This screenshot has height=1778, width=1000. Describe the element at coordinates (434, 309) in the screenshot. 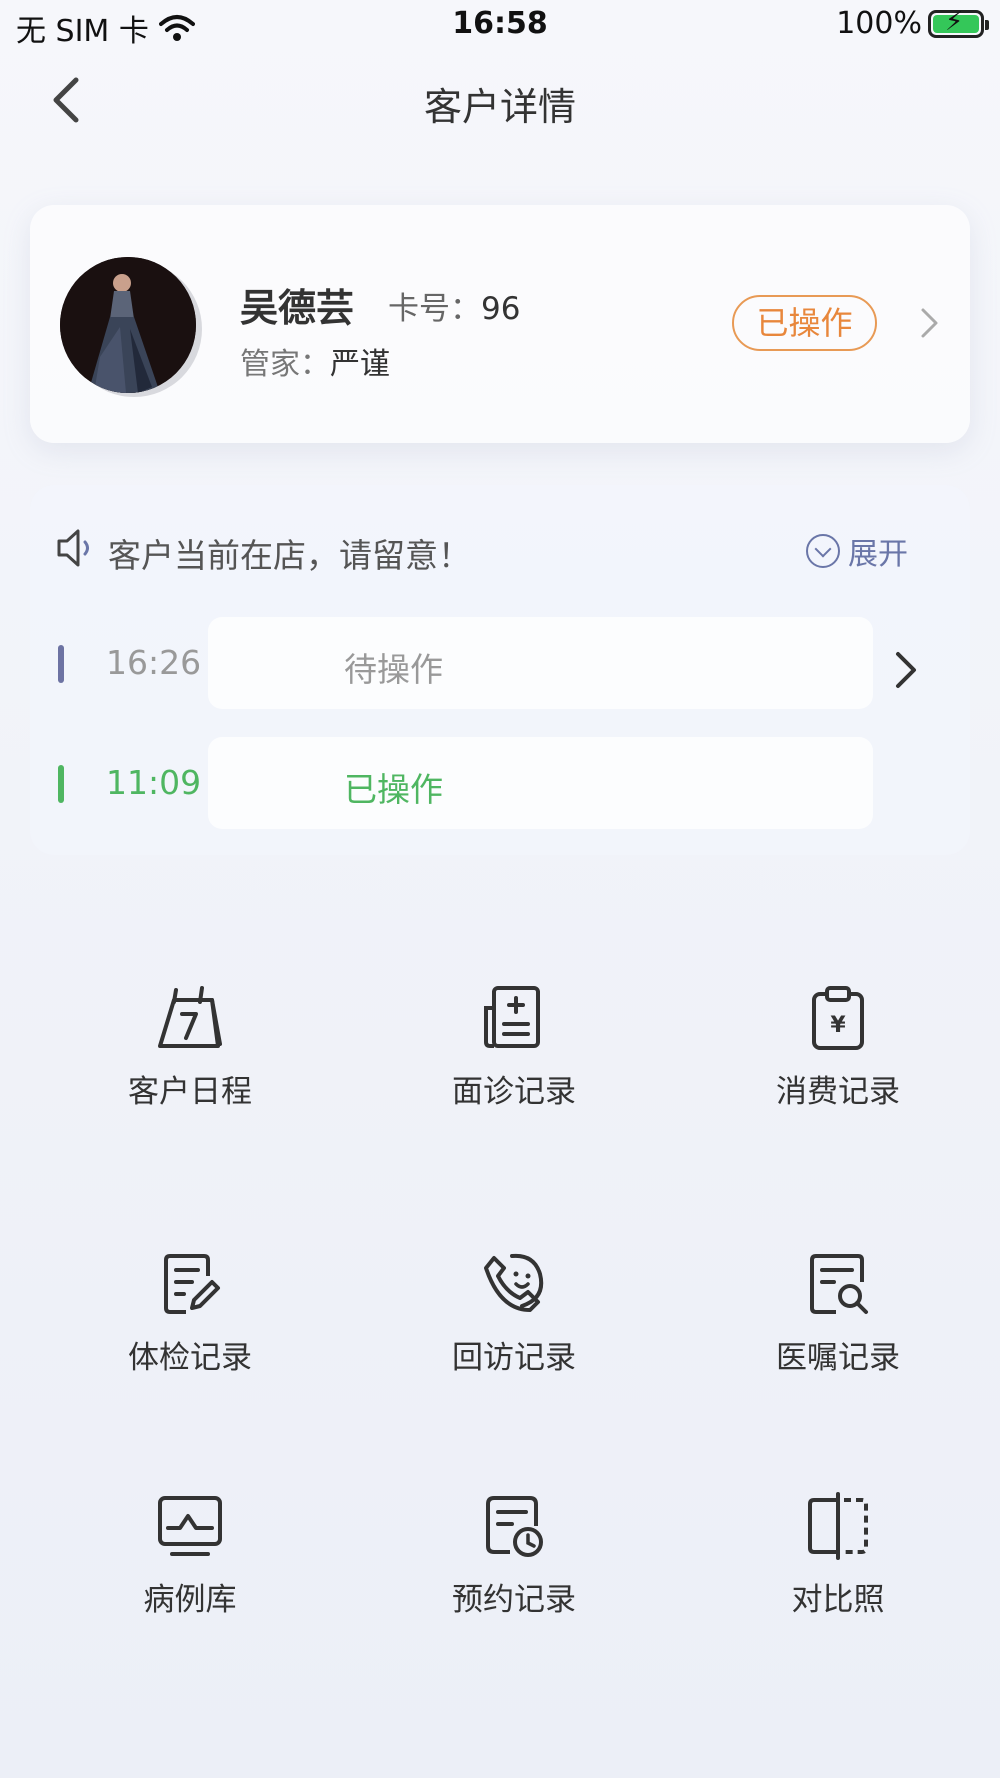

I see `card-number-label: 卡号：` at that location.